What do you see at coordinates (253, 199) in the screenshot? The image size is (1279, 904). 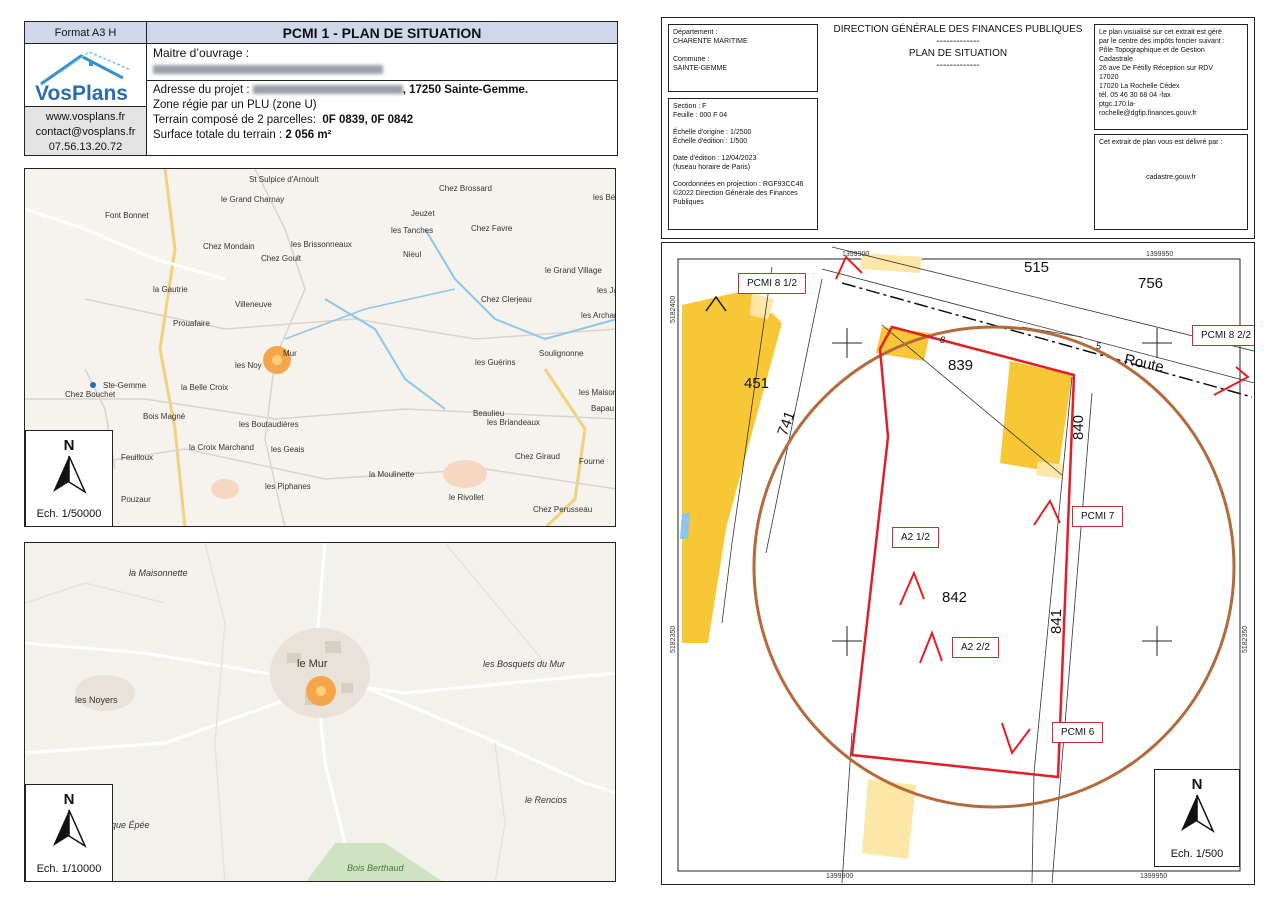 I see `place-label: le Grand Charnay` at bounding box center [253, 199].